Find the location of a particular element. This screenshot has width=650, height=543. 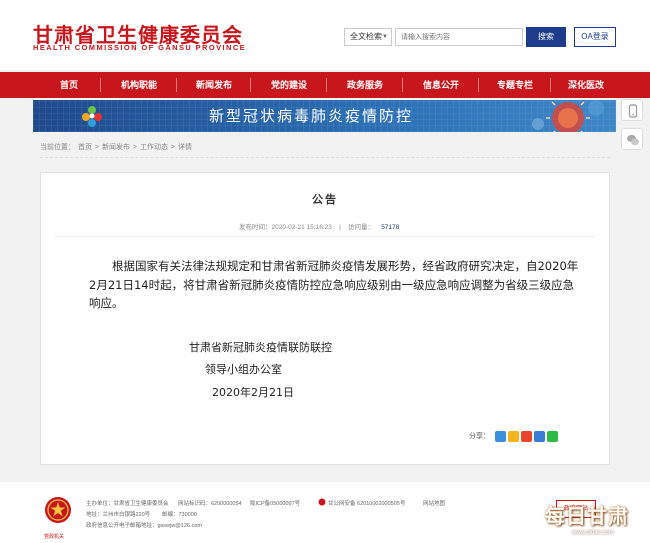

emblem-label: 党政机关 is located at coordinates (54, 537).